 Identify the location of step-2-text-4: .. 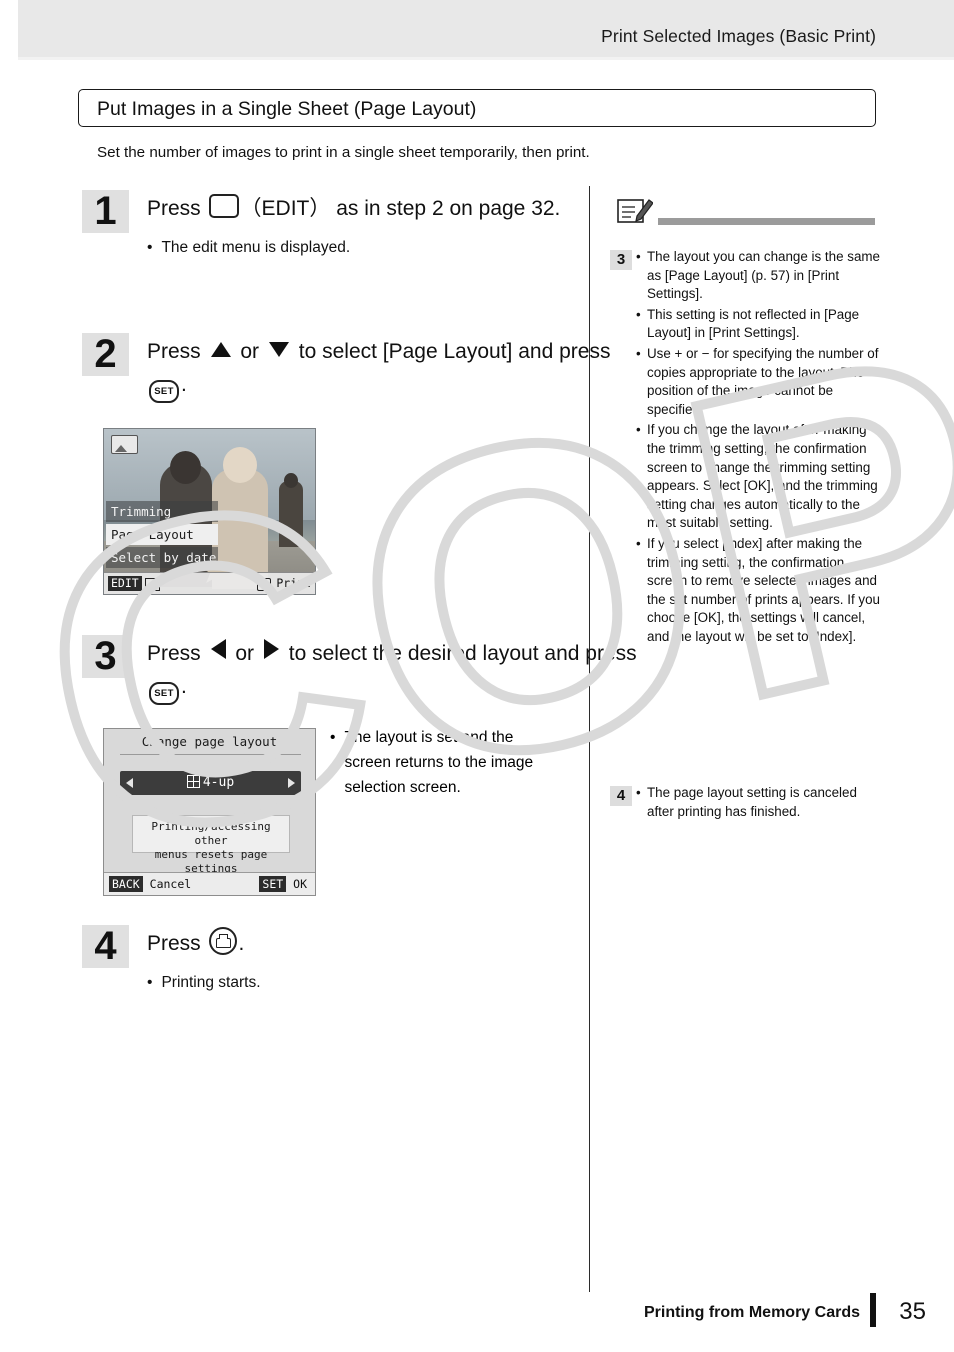
(184, 384).